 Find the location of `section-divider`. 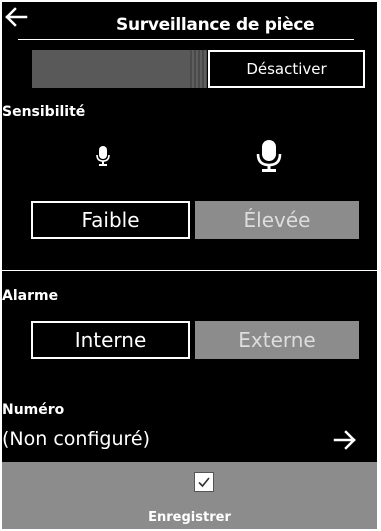

section-divider is located at coordinates (189, 270).